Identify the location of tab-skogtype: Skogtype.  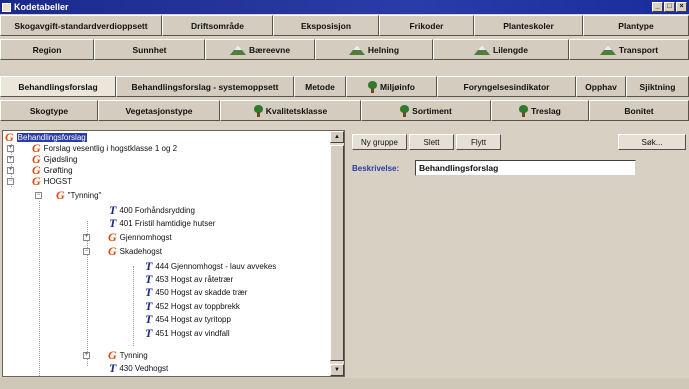
(49, 110).